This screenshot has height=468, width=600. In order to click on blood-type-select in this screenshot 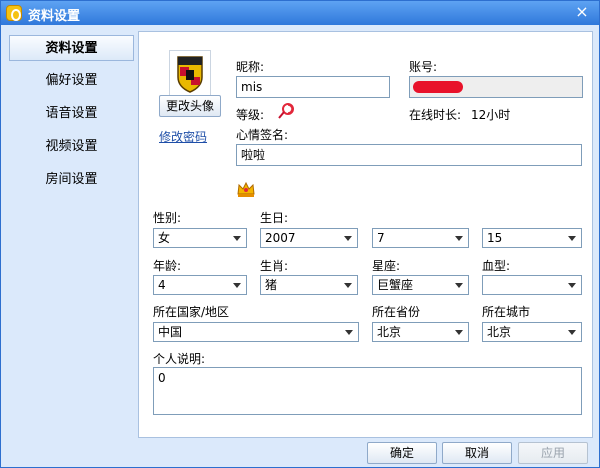, I will do `click(532, 285)`.